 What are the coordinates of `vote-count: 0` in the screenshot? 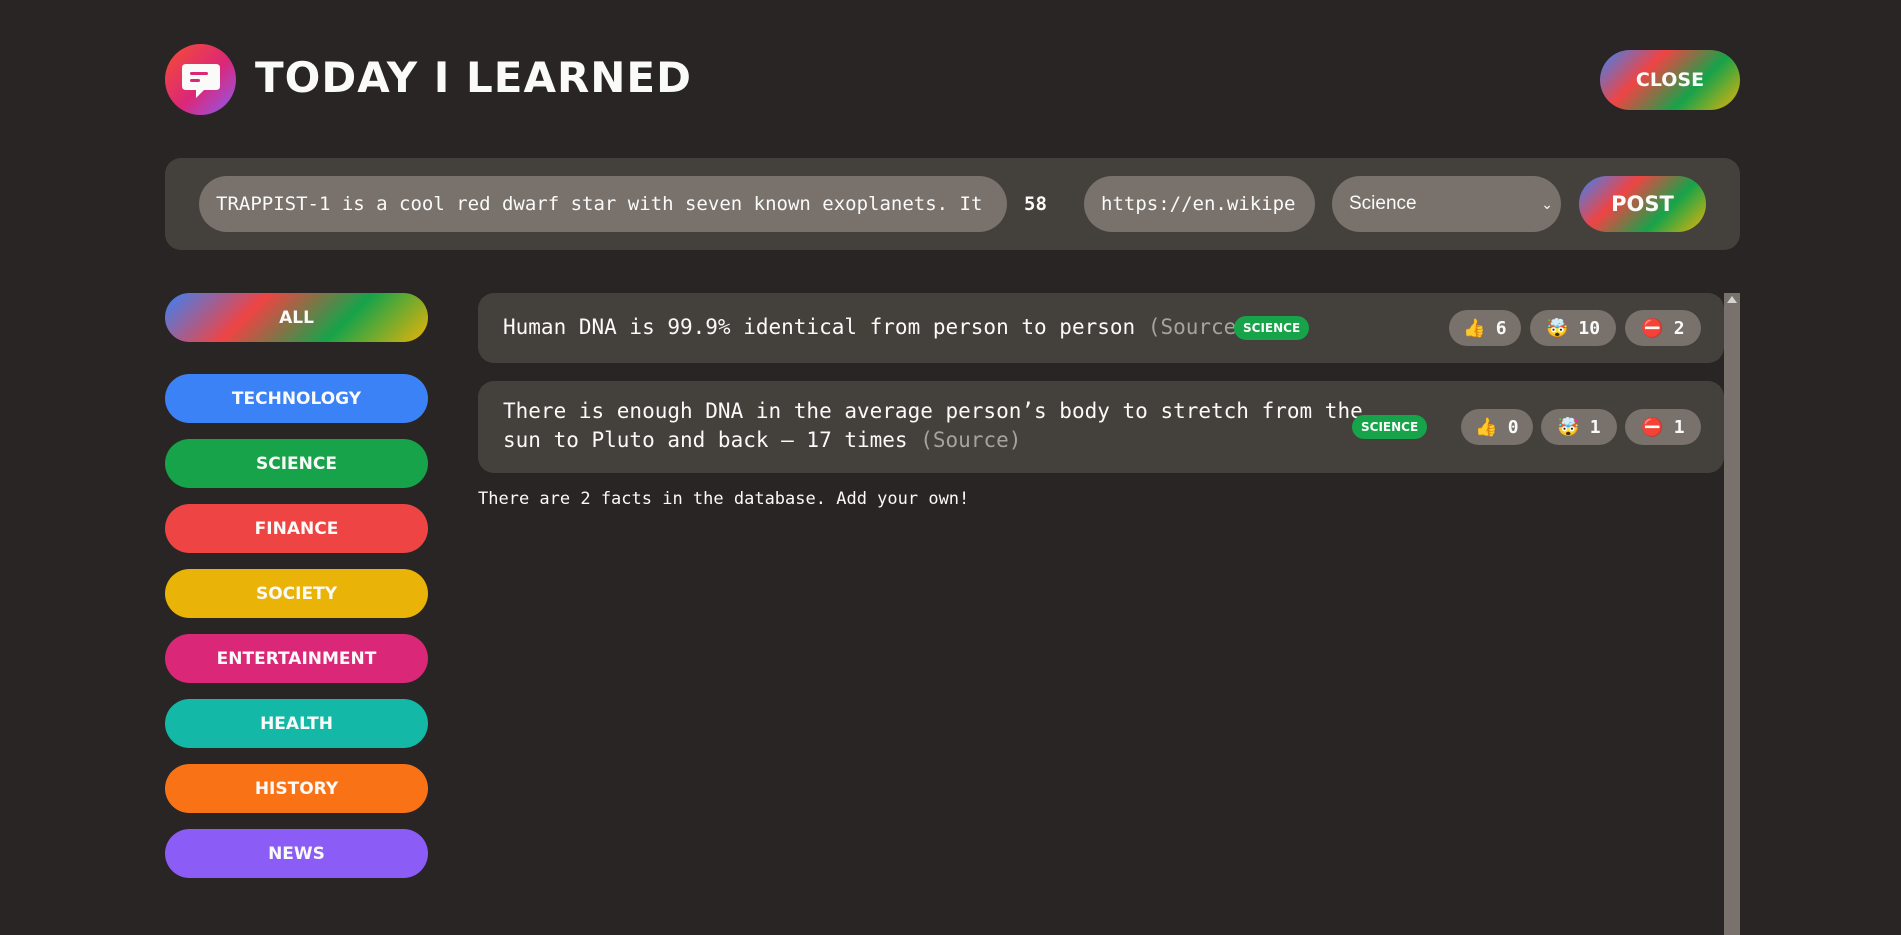 It's located at (1513, 427).